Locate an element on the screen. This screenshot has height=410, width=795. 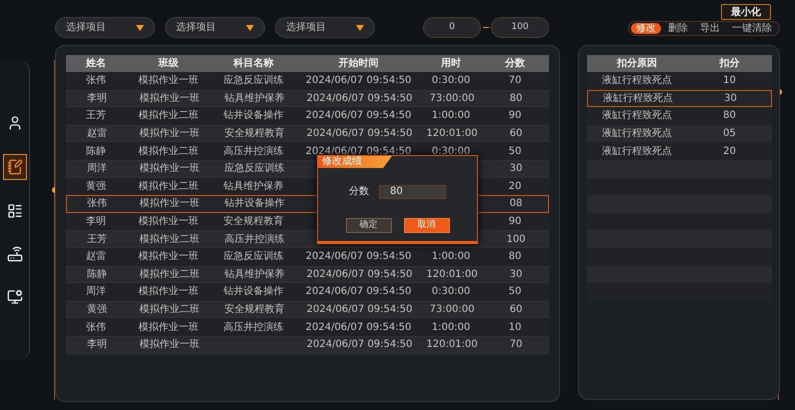
table-row: 李明 模拟作业一班 2024/06/07 09:54:50 120:01:00 70 is located at coordinates (307, 345).